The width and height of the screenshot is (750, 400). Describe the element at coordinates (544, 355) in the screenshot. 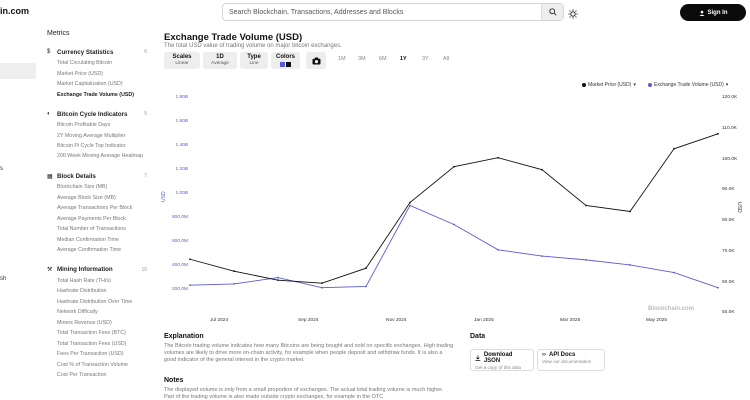

I see `code-icon: ‹›` at that location.